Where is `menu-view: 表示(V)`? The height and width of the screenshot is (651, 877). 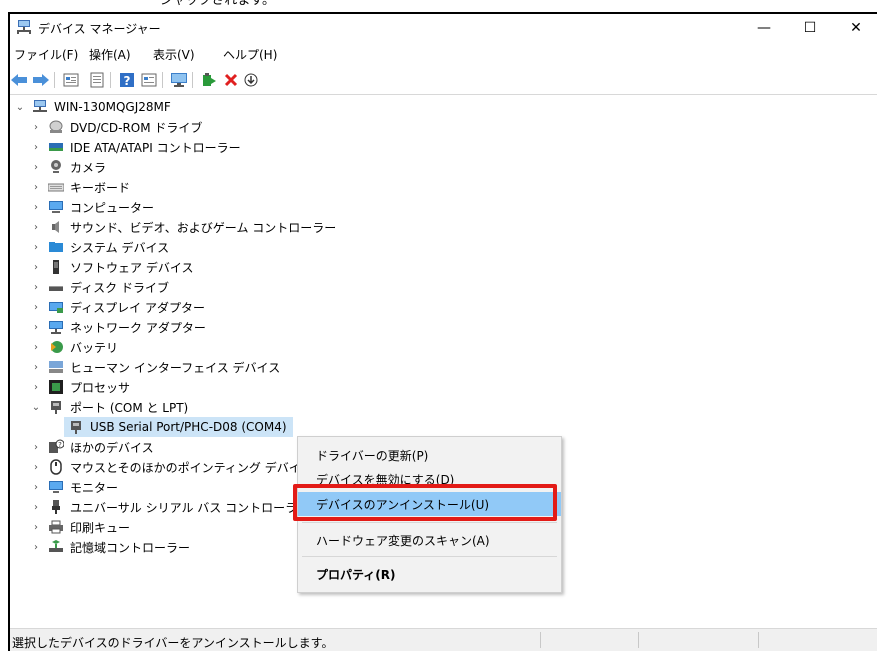
menu-view: 表示(V) is located at coordinates (174, 54).